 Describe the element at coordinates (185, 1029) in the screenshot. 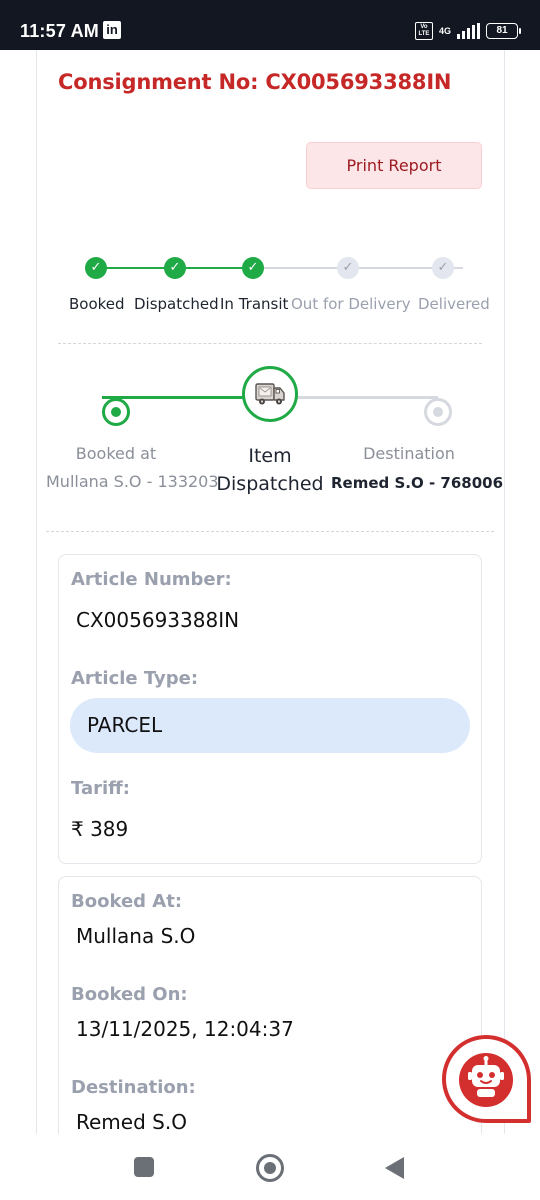

I see `booked-on-value: 13/11/2025, 12:04:37` at that location.